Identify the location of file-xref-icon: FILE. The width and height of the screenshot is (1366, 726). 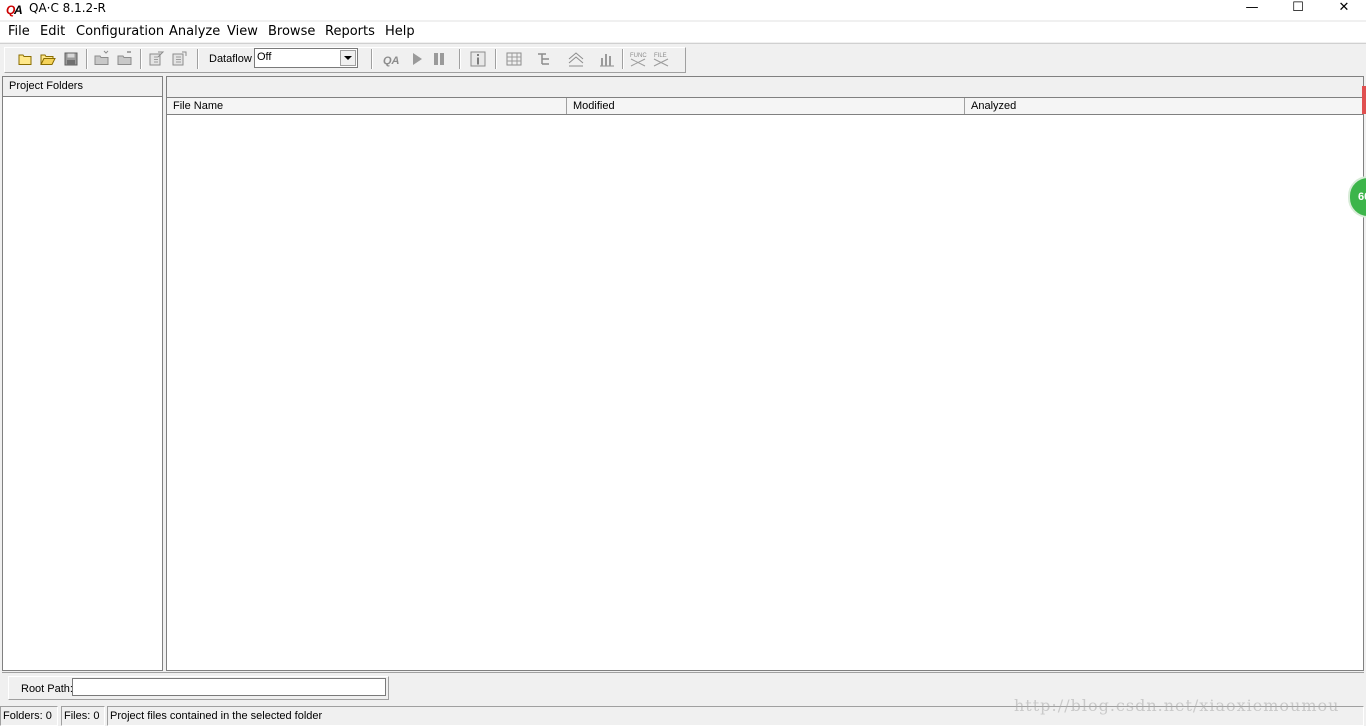
(661, 59).